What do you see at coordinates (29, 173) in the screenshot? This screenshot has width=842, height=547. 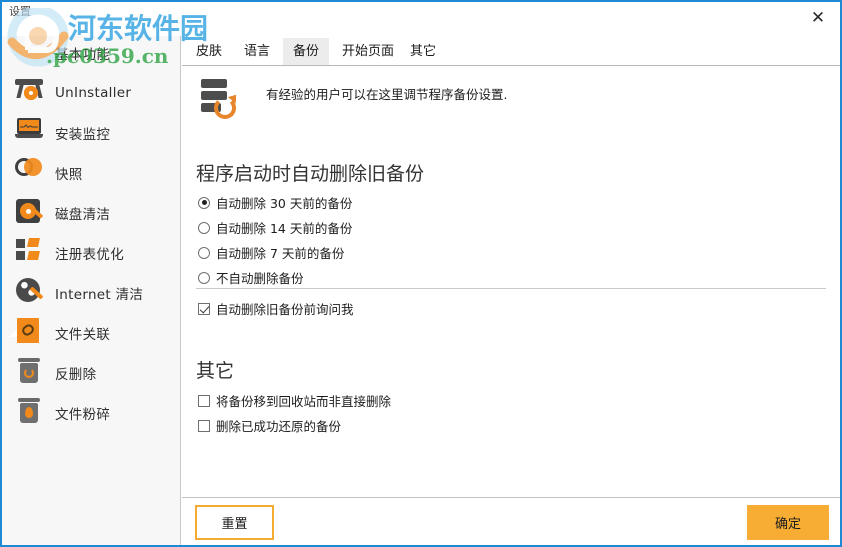 I see `snapshot-icon` at bounding box center [29, 173].